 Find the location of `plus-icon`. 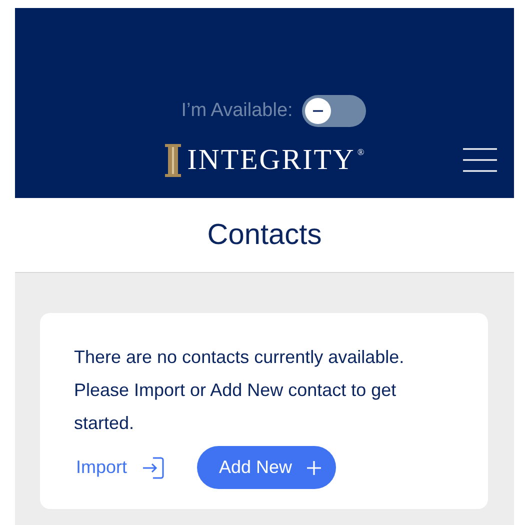

plus-icon is located at coordinates (314, 468).